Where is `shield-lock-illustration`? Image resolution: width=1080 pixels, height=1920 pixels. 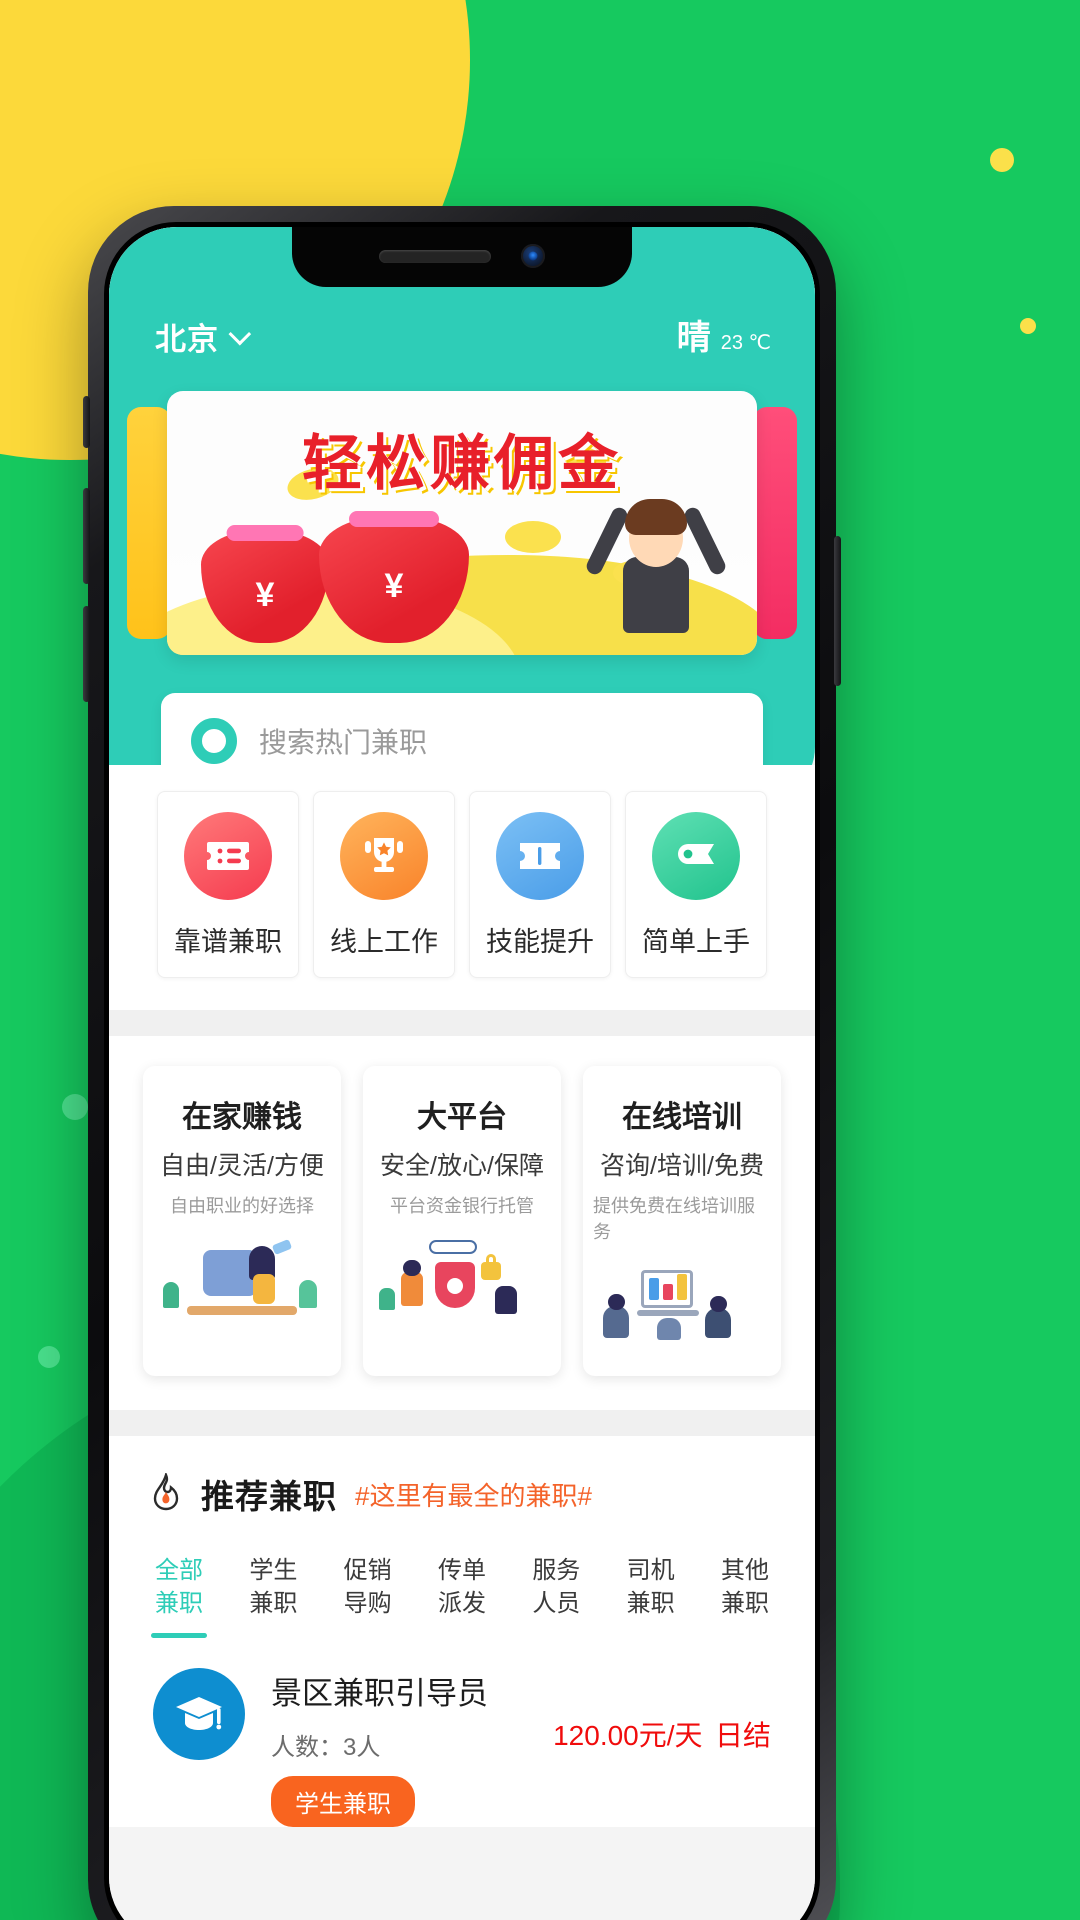 shield-lock-illustration is located at coordinates (462, 1288).